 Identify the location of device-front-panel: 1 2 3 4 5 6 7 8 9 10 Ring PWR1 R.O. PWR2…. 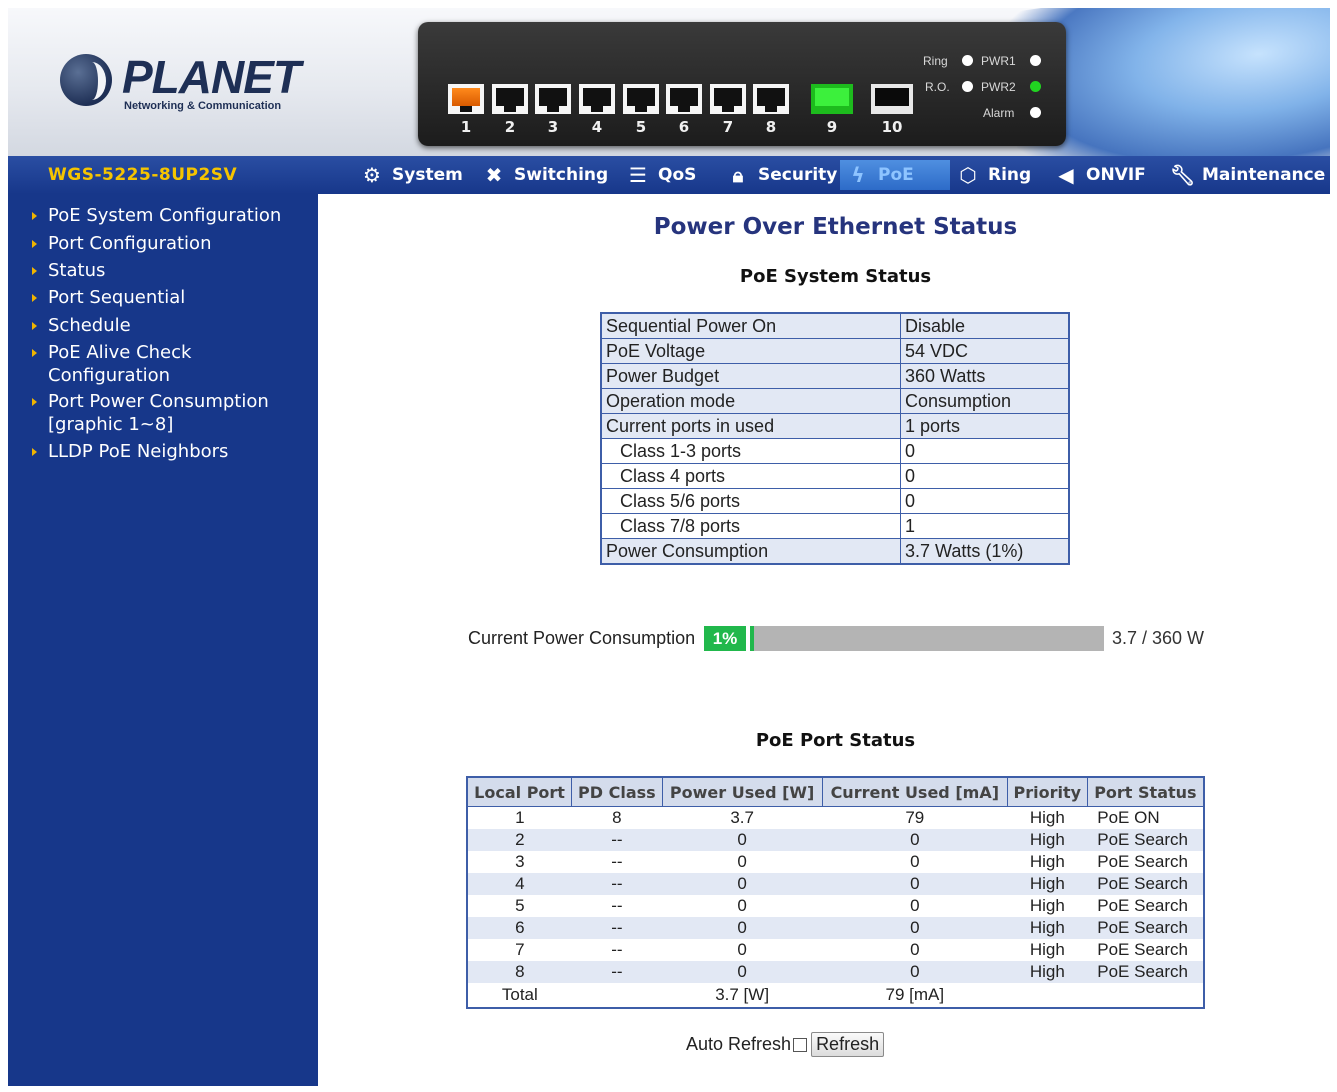
(742, 84).